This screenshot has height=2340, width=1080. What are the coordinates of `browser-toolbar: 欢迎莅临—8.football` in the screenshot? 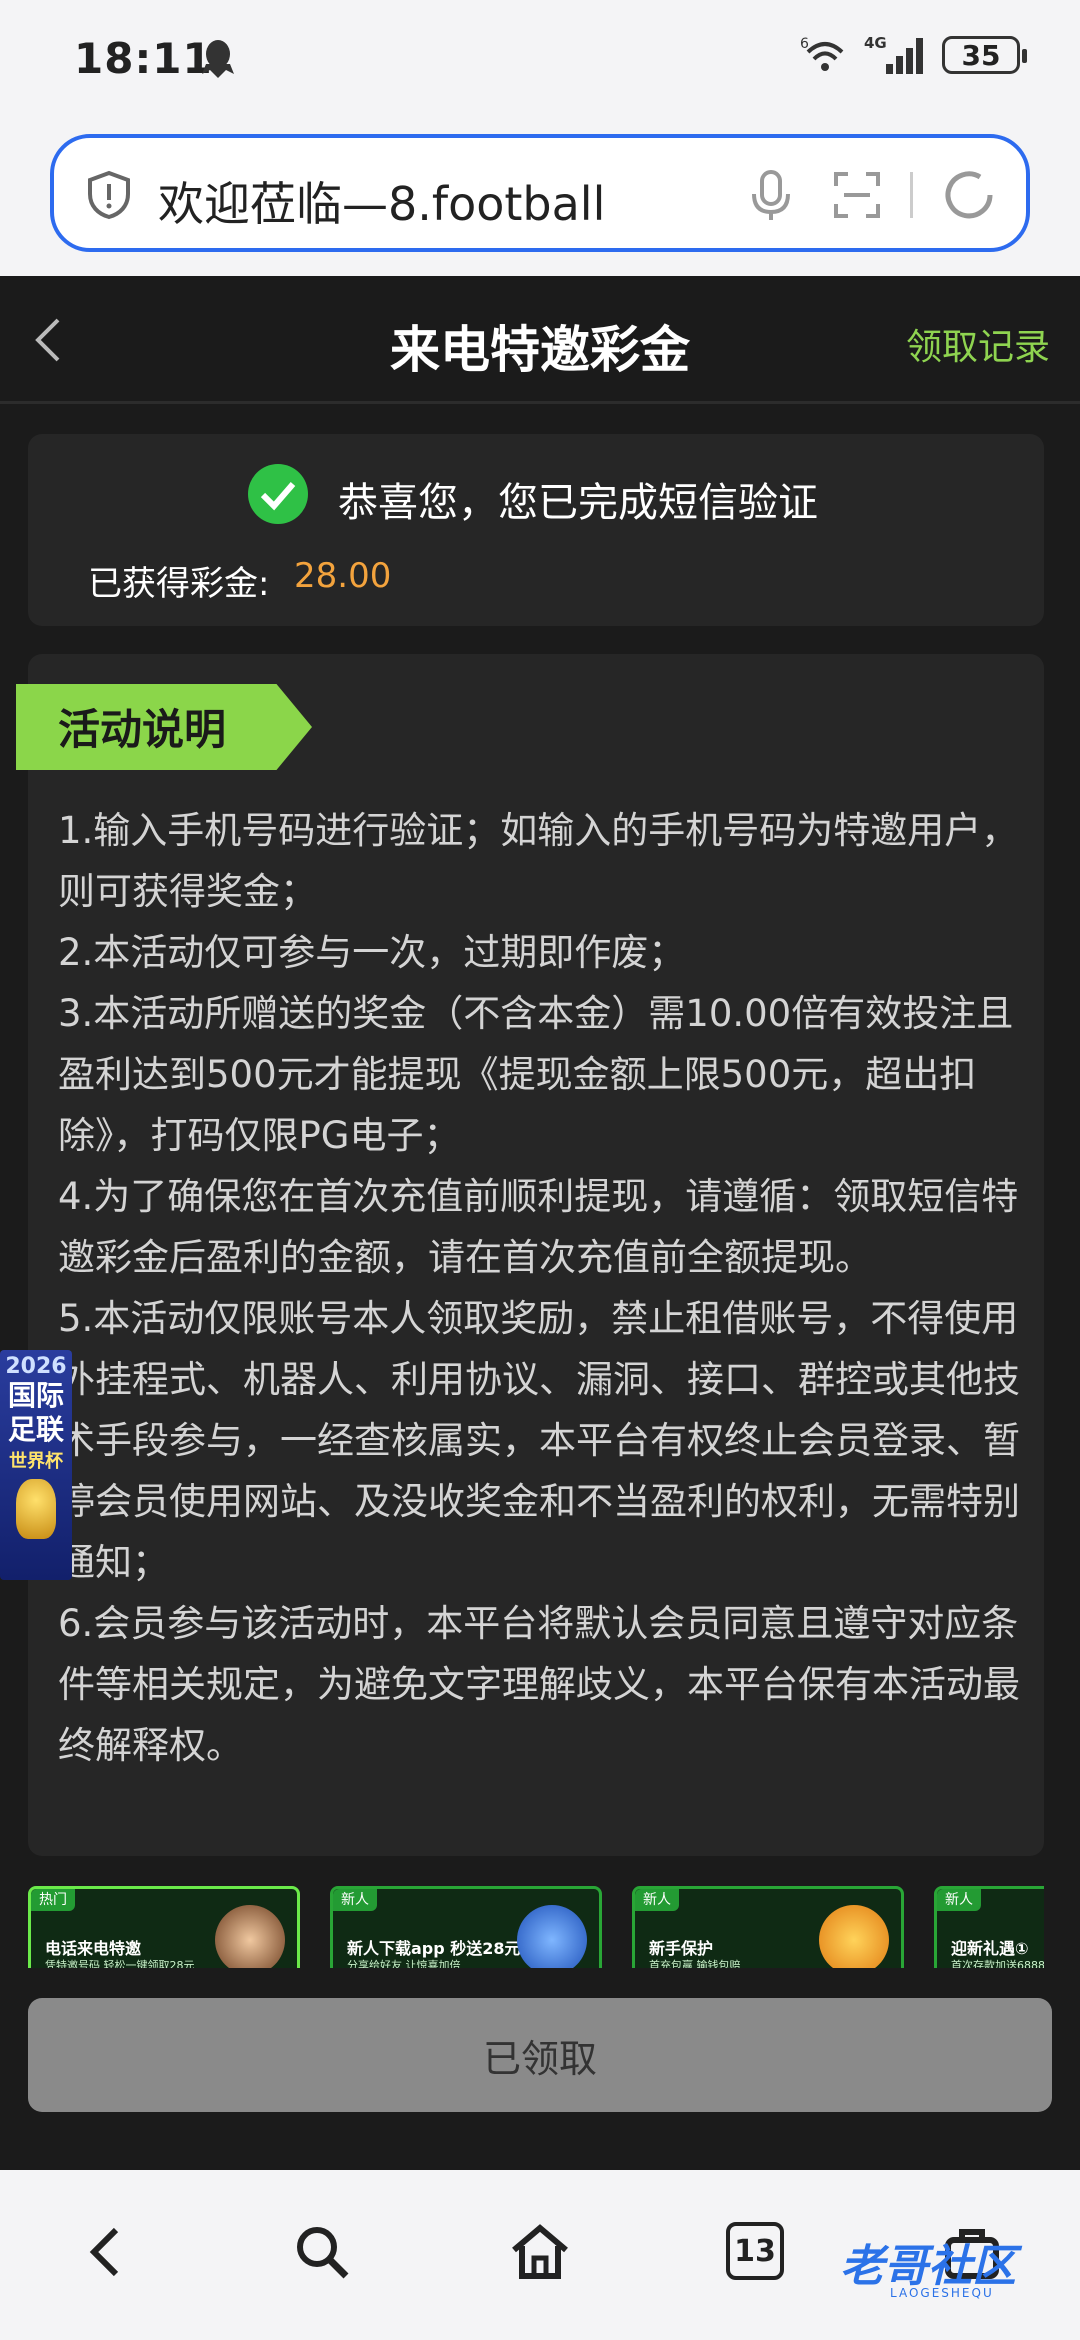 It's located at (540, 197).